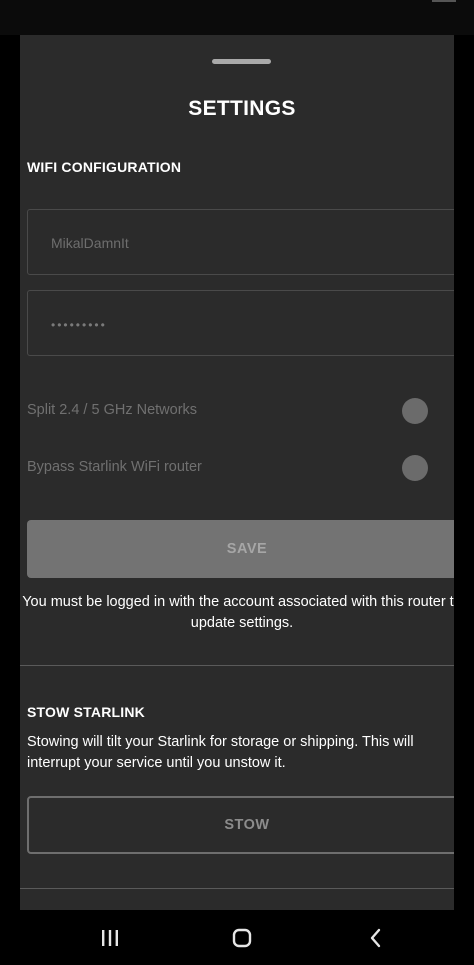 The height and width of the screenshot is (965, 474). I want to click on status-bar, so click(237, 17).